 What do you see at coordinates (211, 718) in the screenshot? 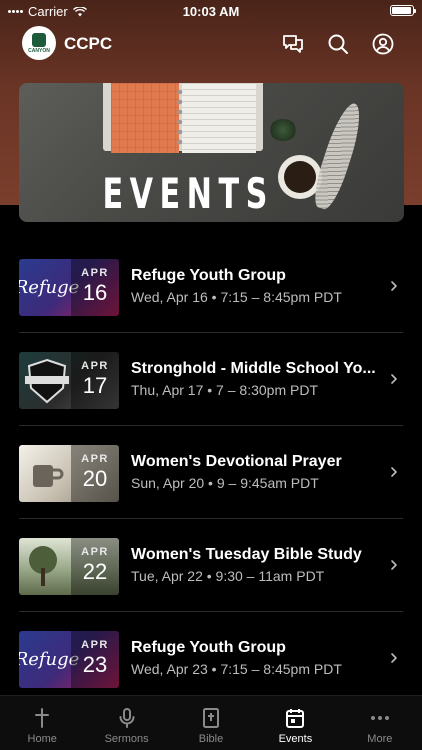
I see `bible-icon` at bounding box center [211, 718].